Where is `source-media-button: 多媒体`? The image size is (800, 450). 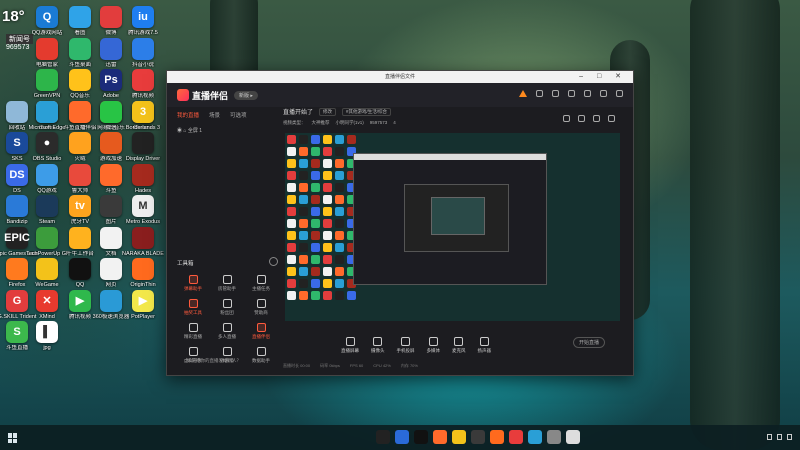
source-media-button: 多媒体 is located at coordinates (433, 345).